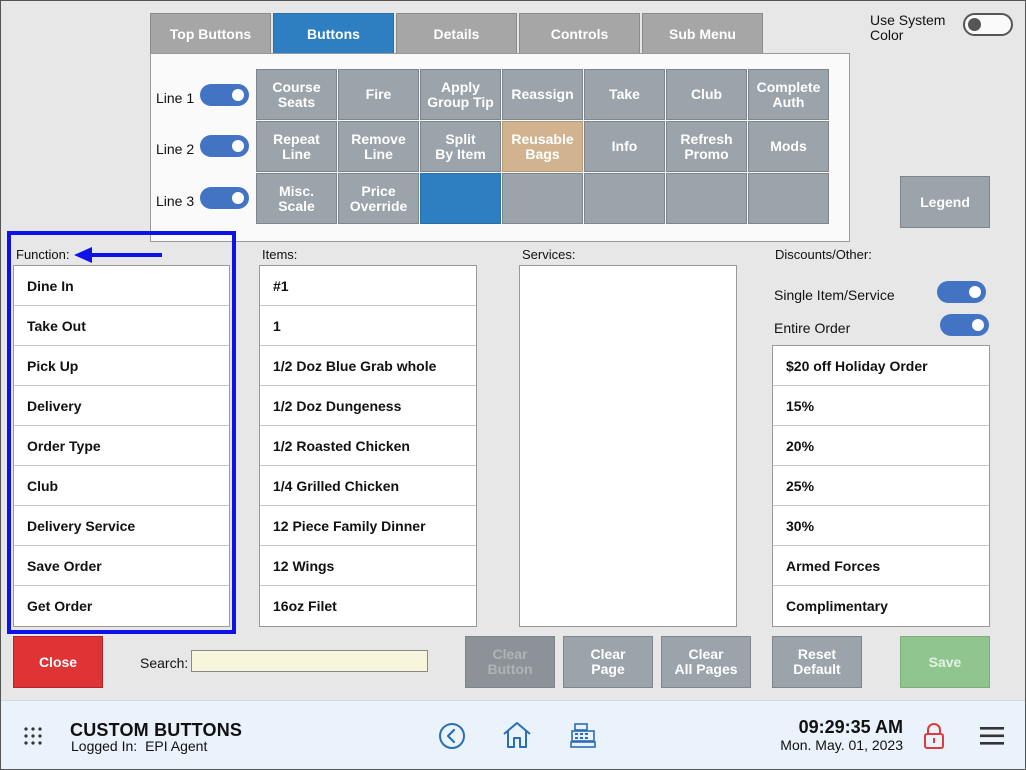 This screenshot has height=770, width=1026. Describe the element at coordinates (624, 94) in the screenshot. I see `grid-button-take: Take` at that location.